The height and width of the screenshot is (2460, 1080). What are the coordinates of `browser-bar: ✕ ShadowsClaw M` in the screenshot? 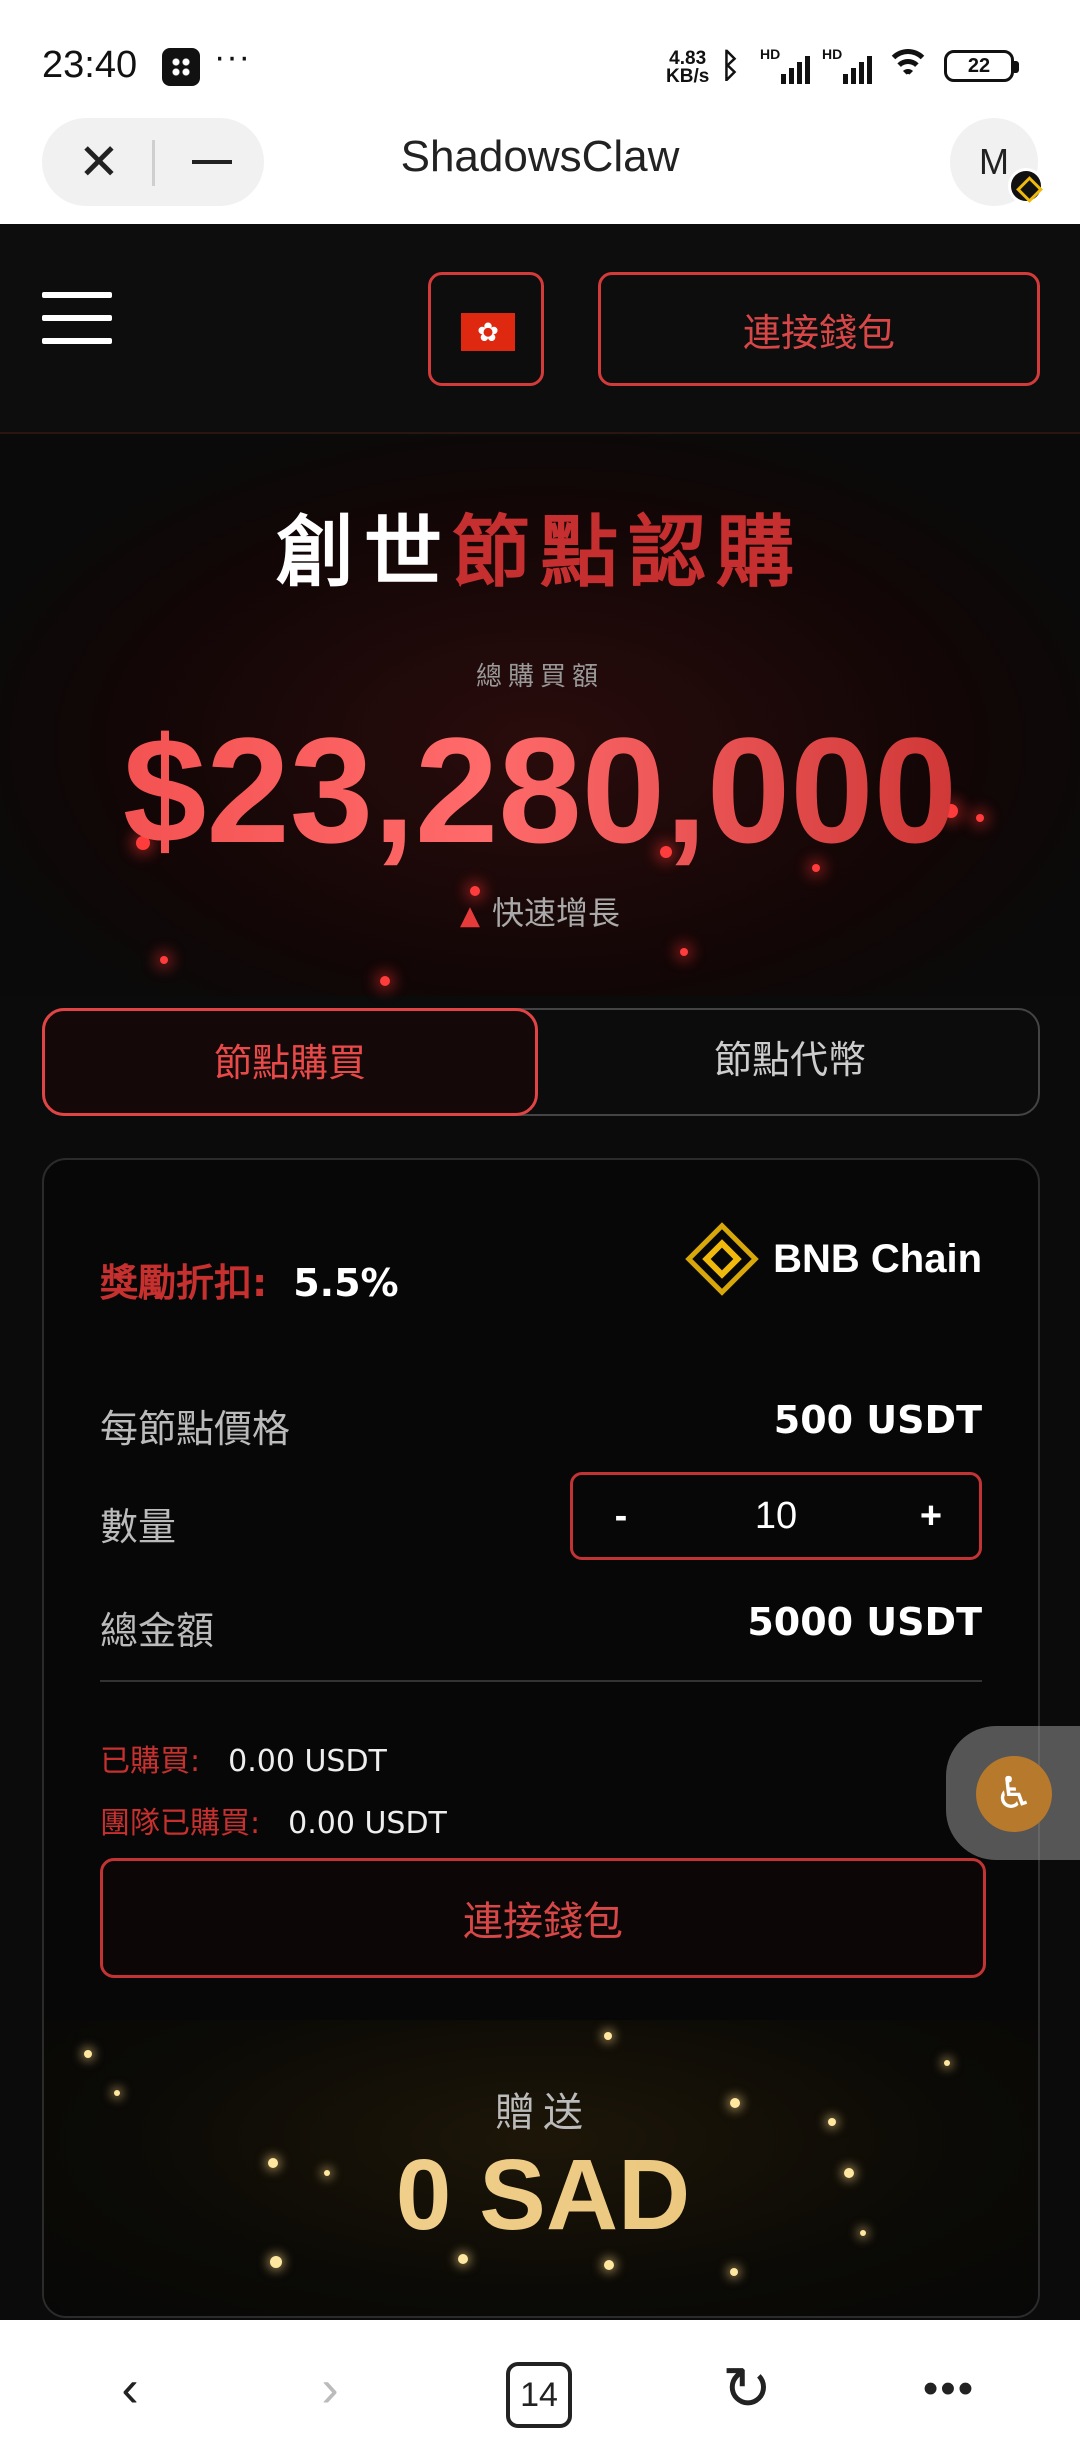 It's located at (540, 168).